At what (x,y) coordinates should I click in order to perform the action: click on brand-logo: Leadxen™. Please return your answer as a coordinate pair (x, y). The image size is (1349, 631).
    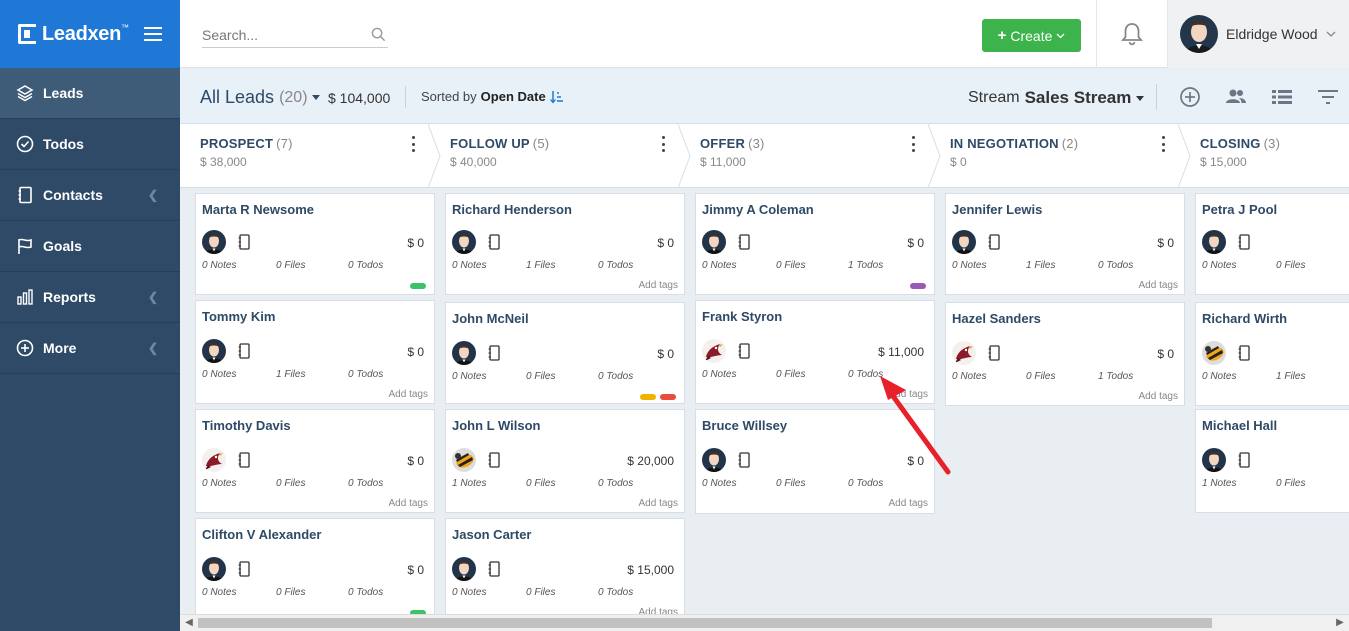
    Looking at the image, I should click on (73, 34).